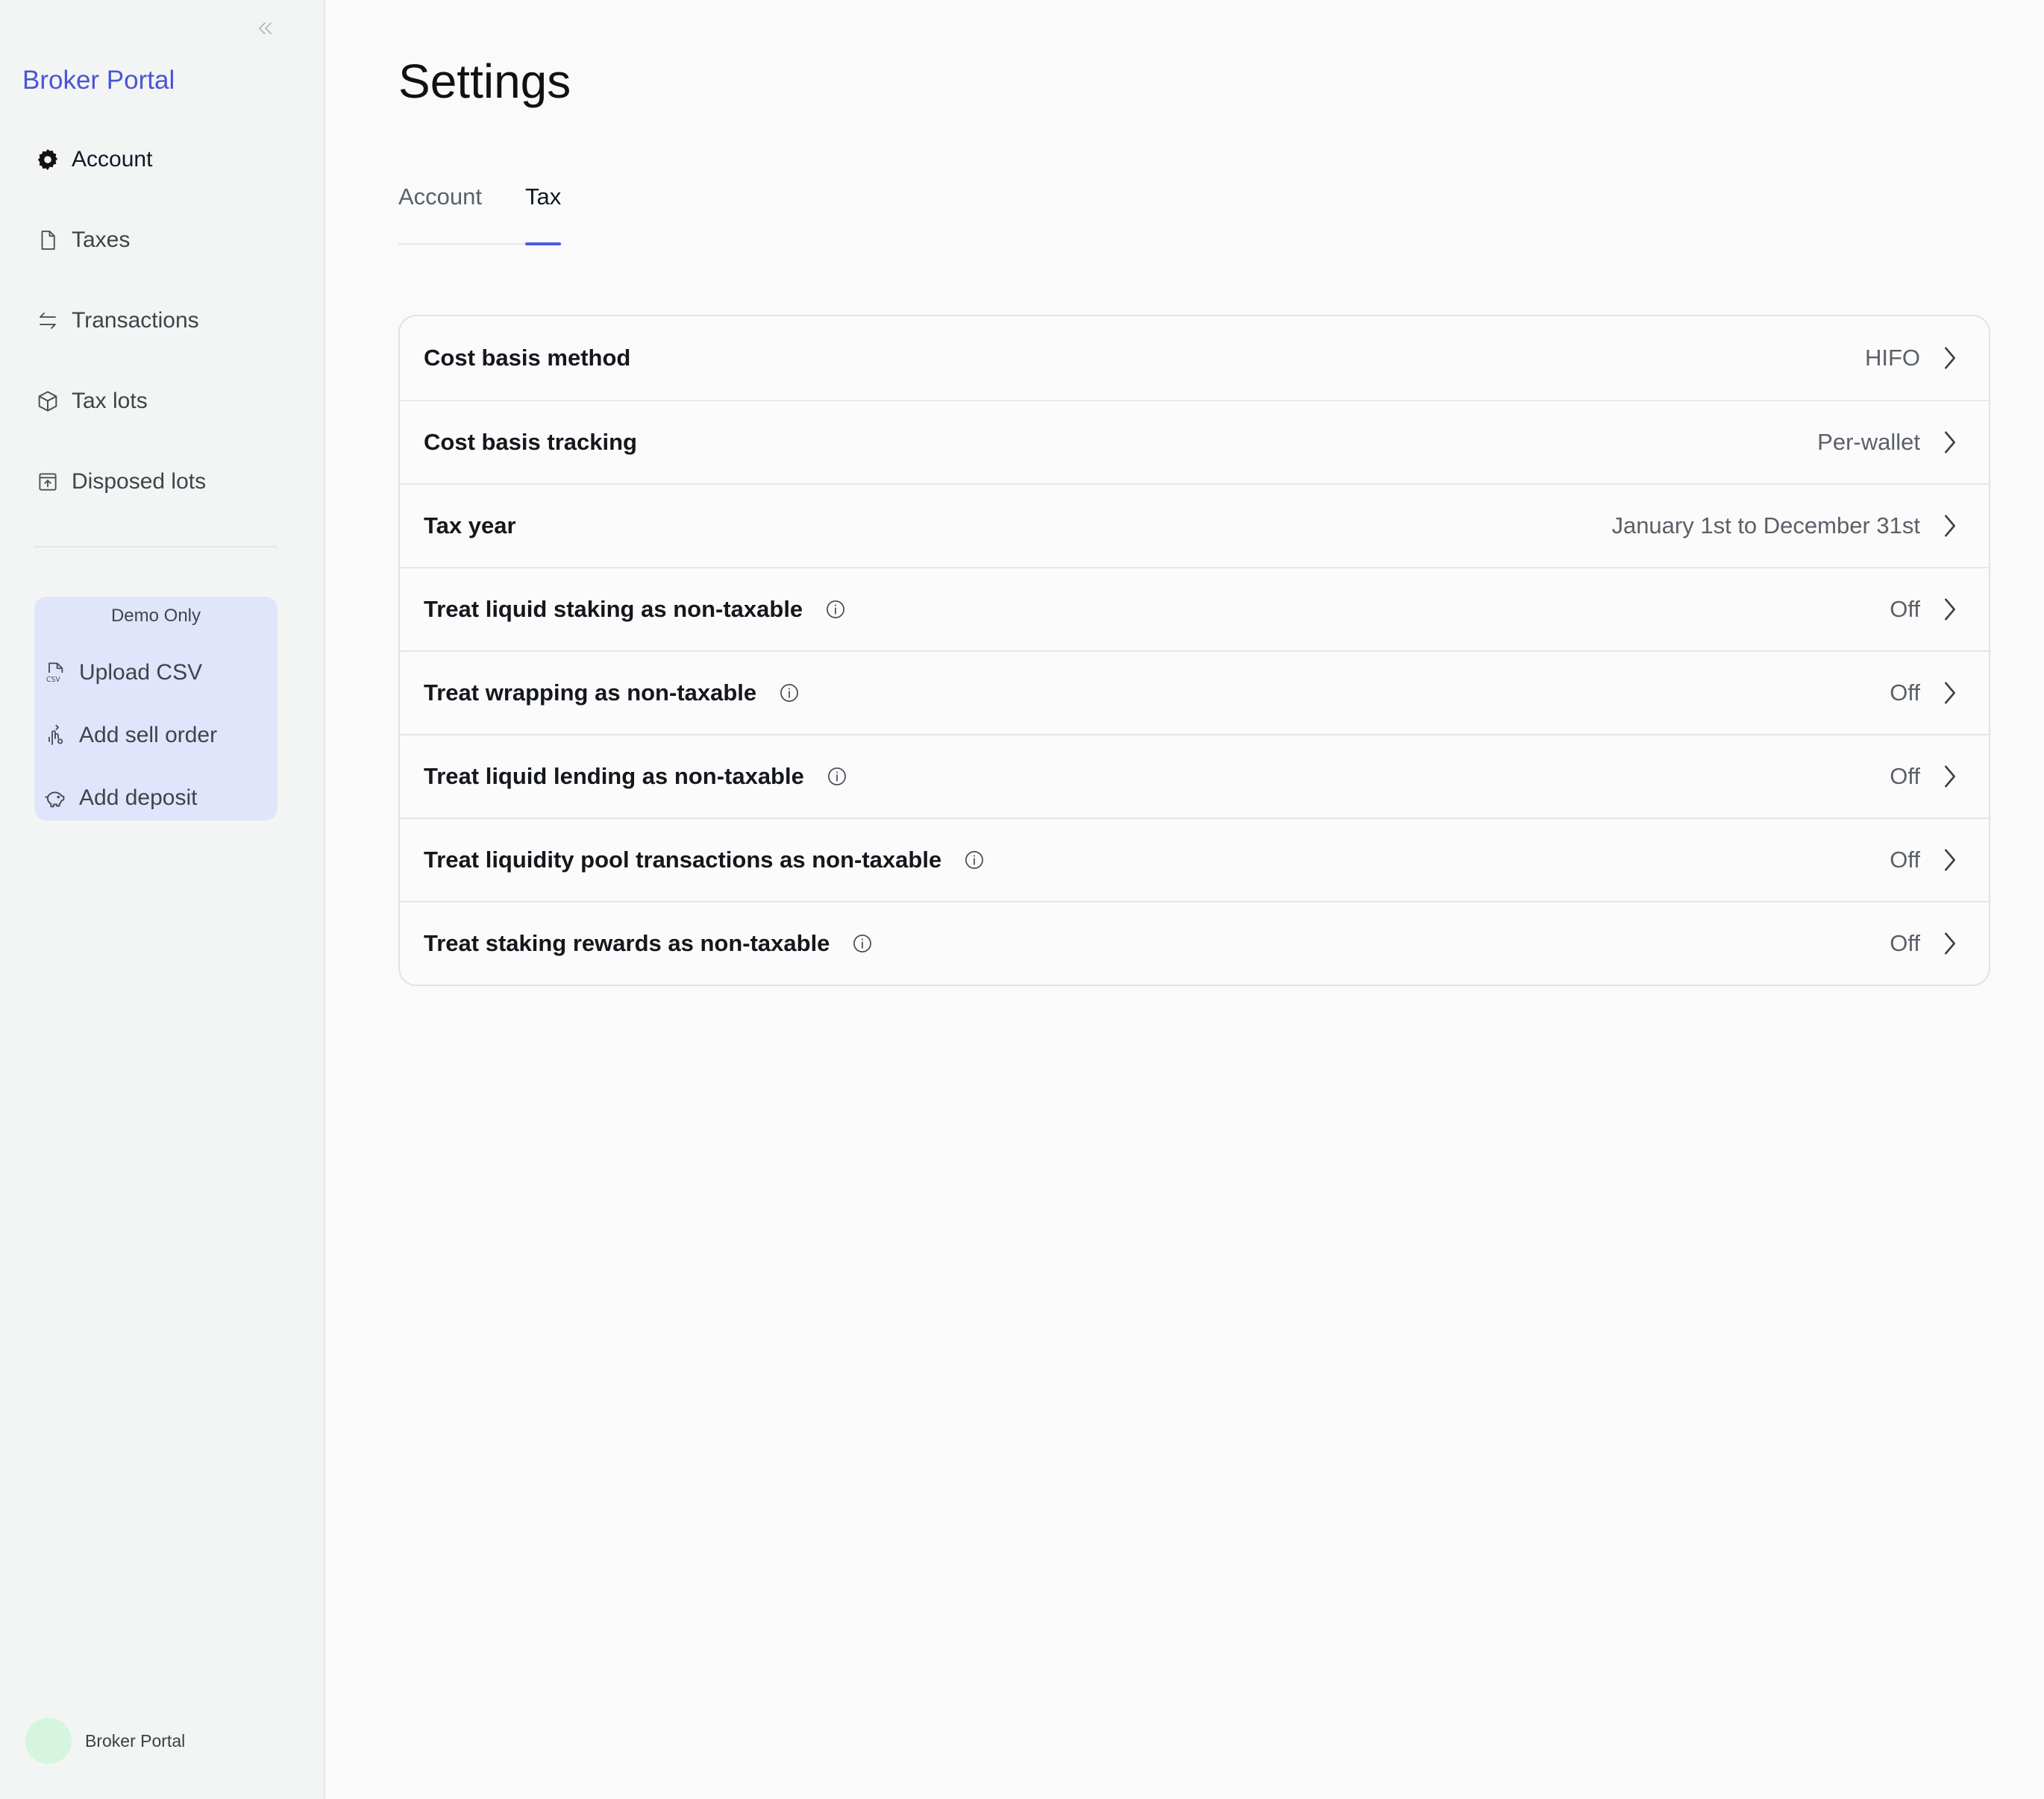 Image resolution: width=2044 pixels, height=1799 pixels. I want to click on setting-label: Treat liquid lending as non-taxable, so click(614, 776).